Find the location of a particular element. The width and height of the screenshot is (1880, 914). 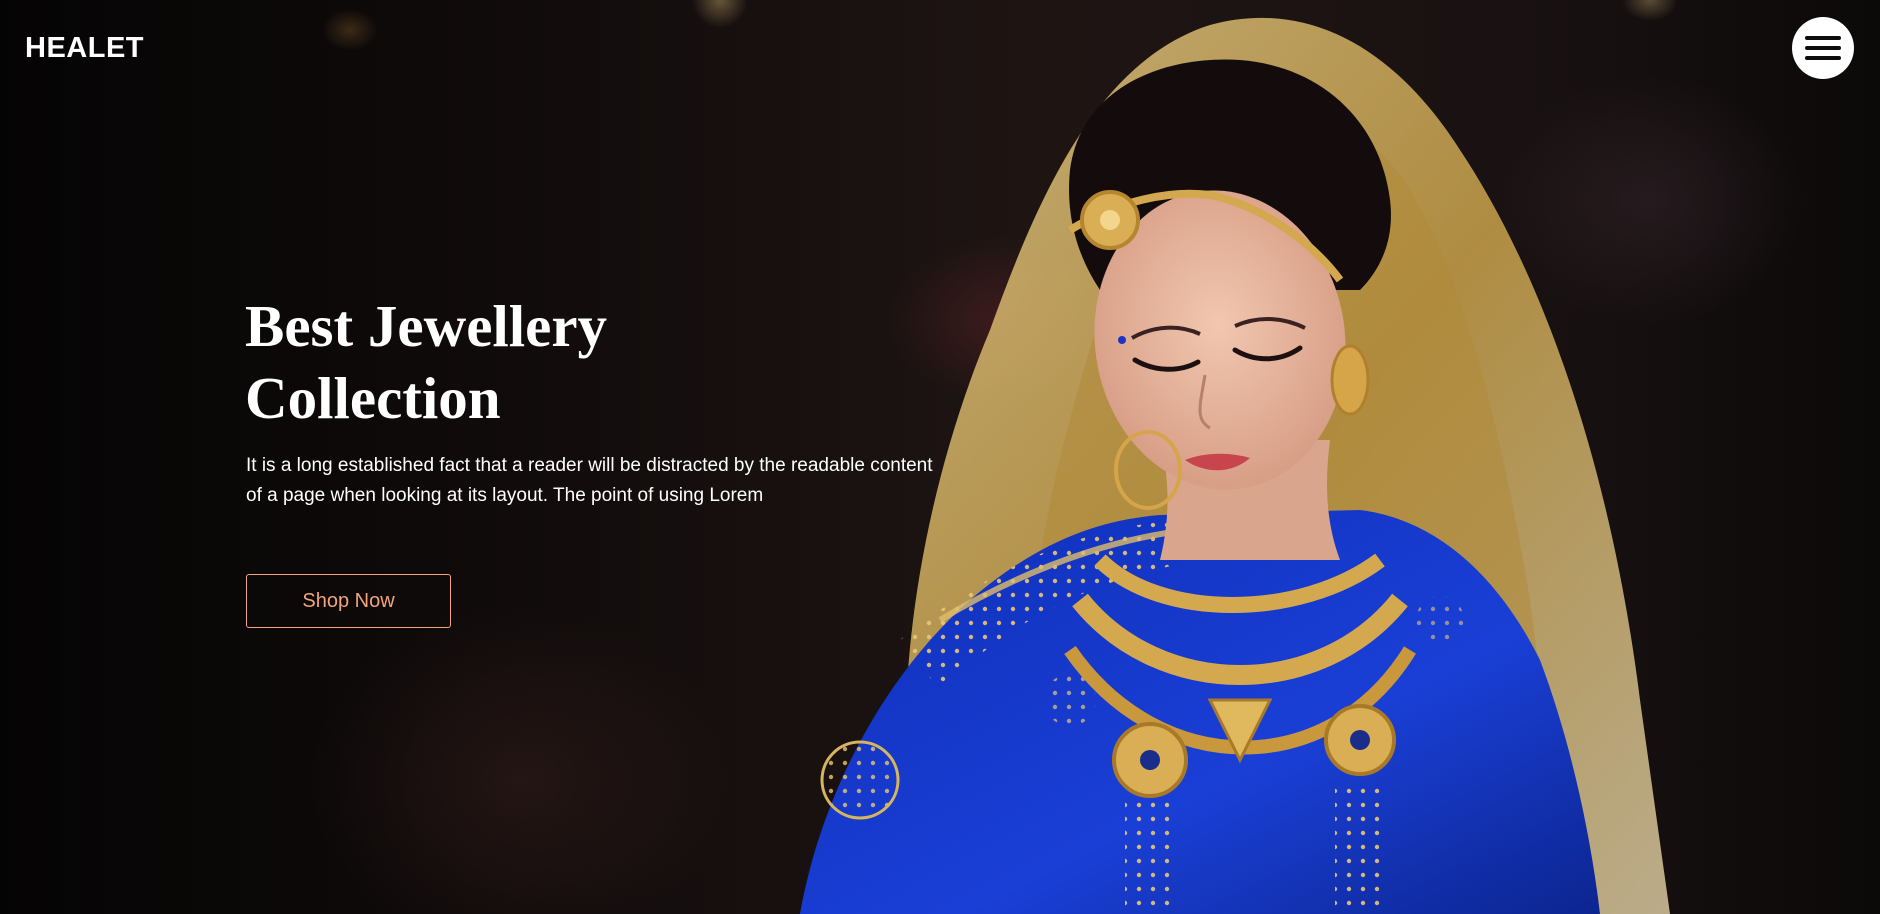

hero-title: Best Jewellery Collection is located at coordinates (525, 362).